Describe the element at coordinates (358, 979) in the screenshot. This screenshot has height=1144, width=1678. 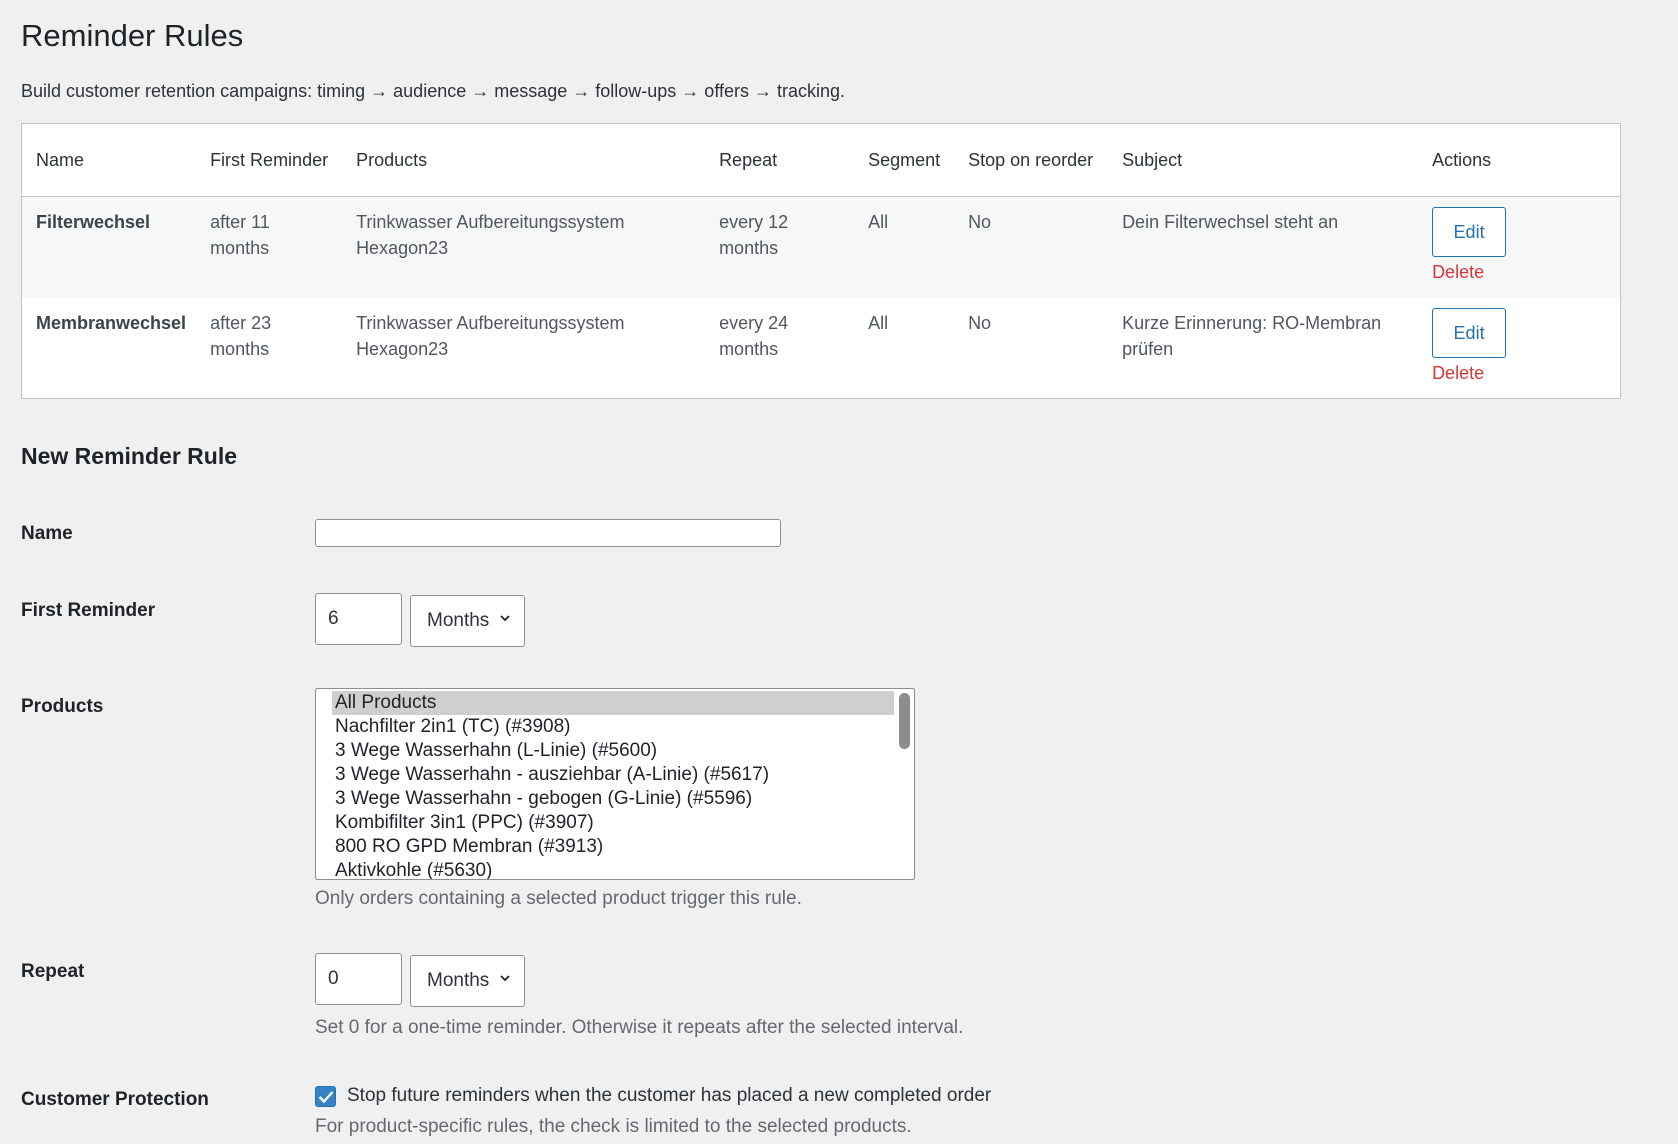
I see `repeat-number-input: 0` at that location.